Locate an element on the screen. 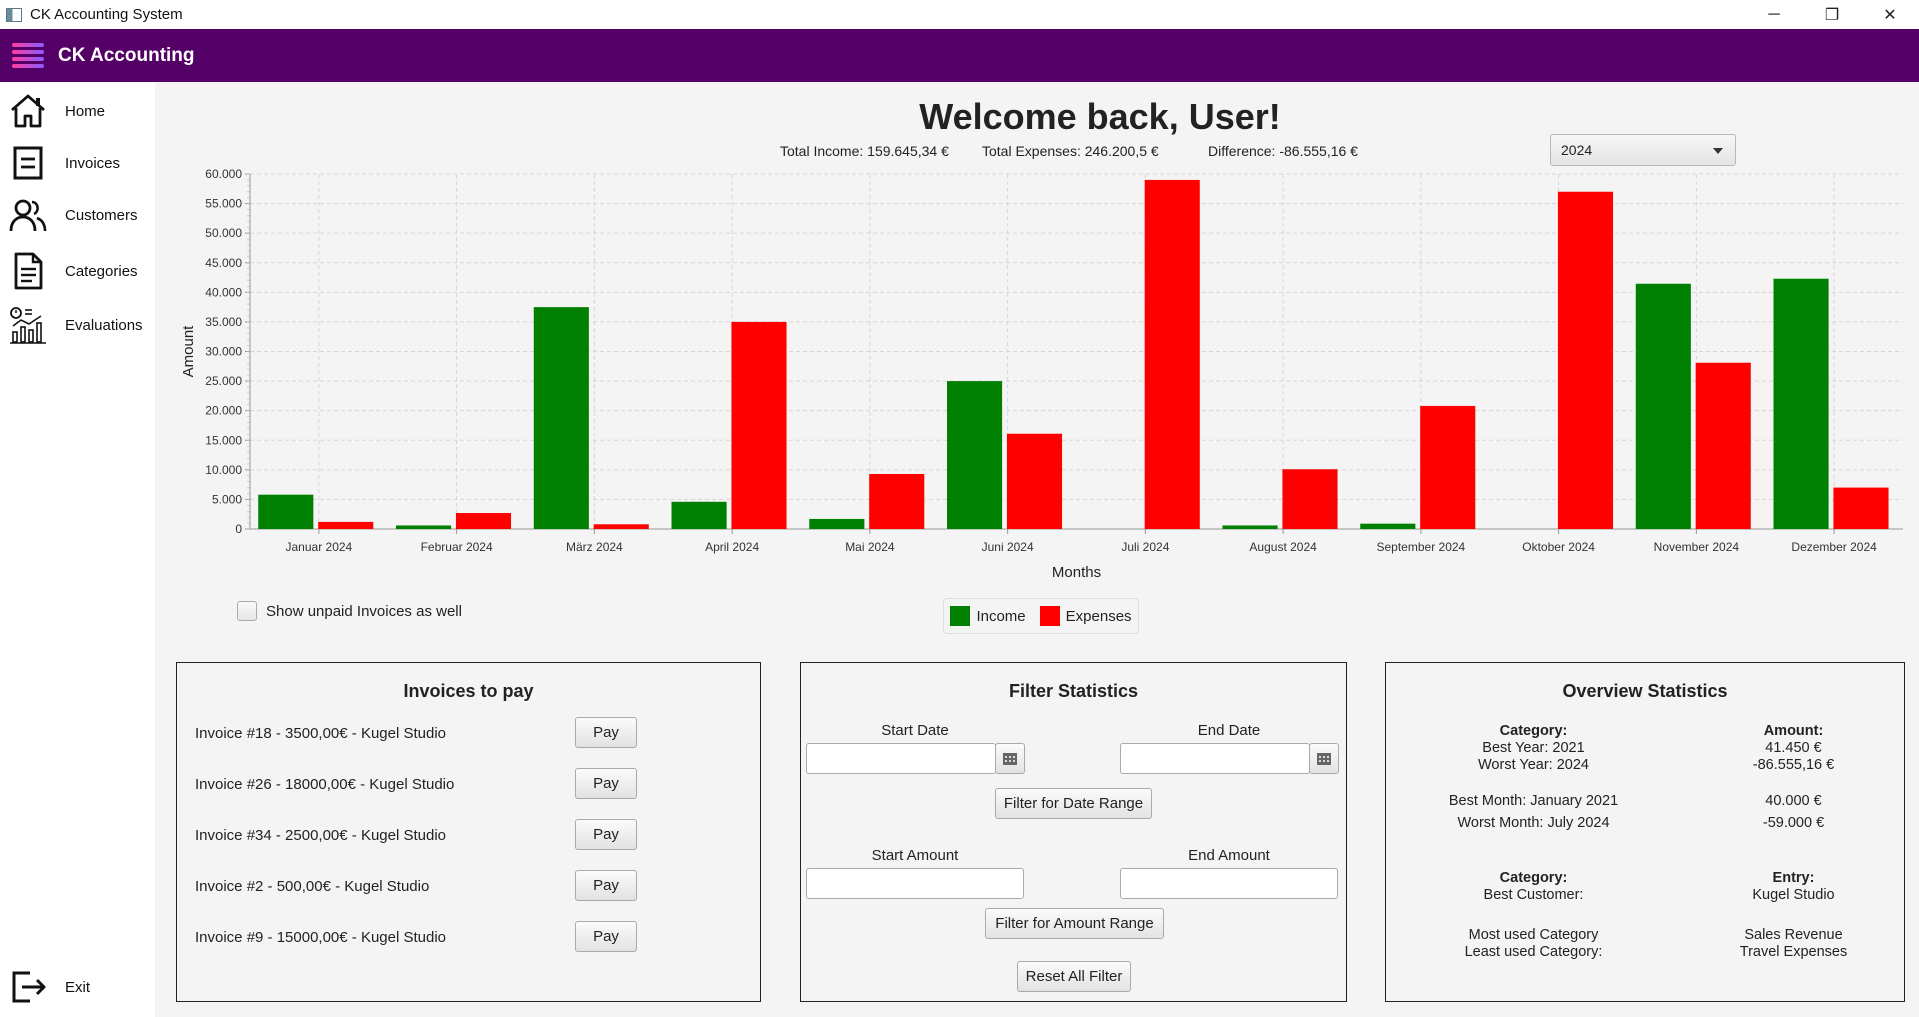 The width and height of the screenshot is (1919, 1017). sidebar-item-customers: Customers is located at coordinates (77, 215).